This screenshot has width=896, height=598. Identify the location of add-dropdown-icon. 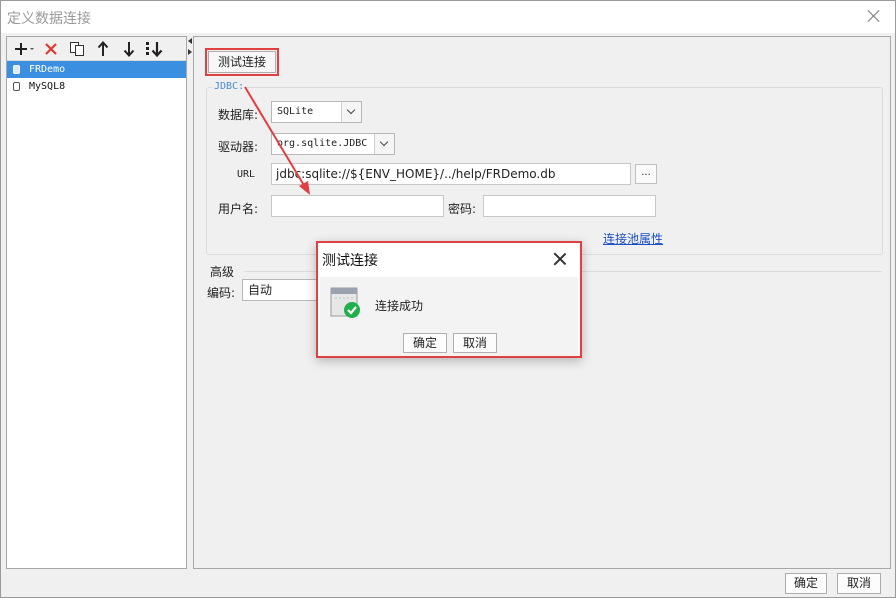
(25, 49).